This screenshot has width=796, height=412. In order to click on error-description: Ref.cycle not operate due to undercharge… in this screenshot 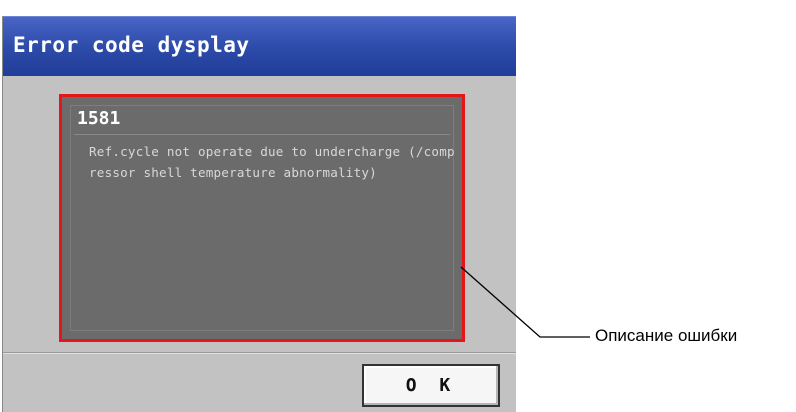, I will do `click(272, 162)`.